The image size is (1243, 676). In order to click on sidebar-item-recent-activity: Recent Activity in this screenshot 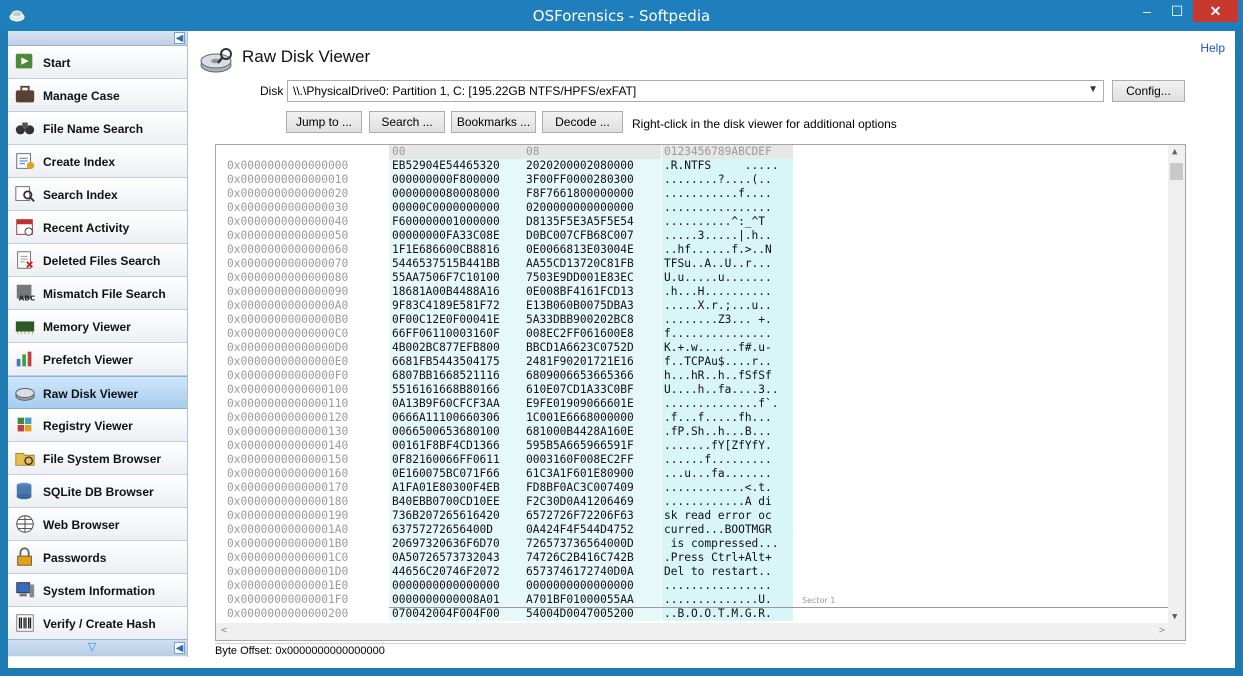, I will do `click(97, 227)`.